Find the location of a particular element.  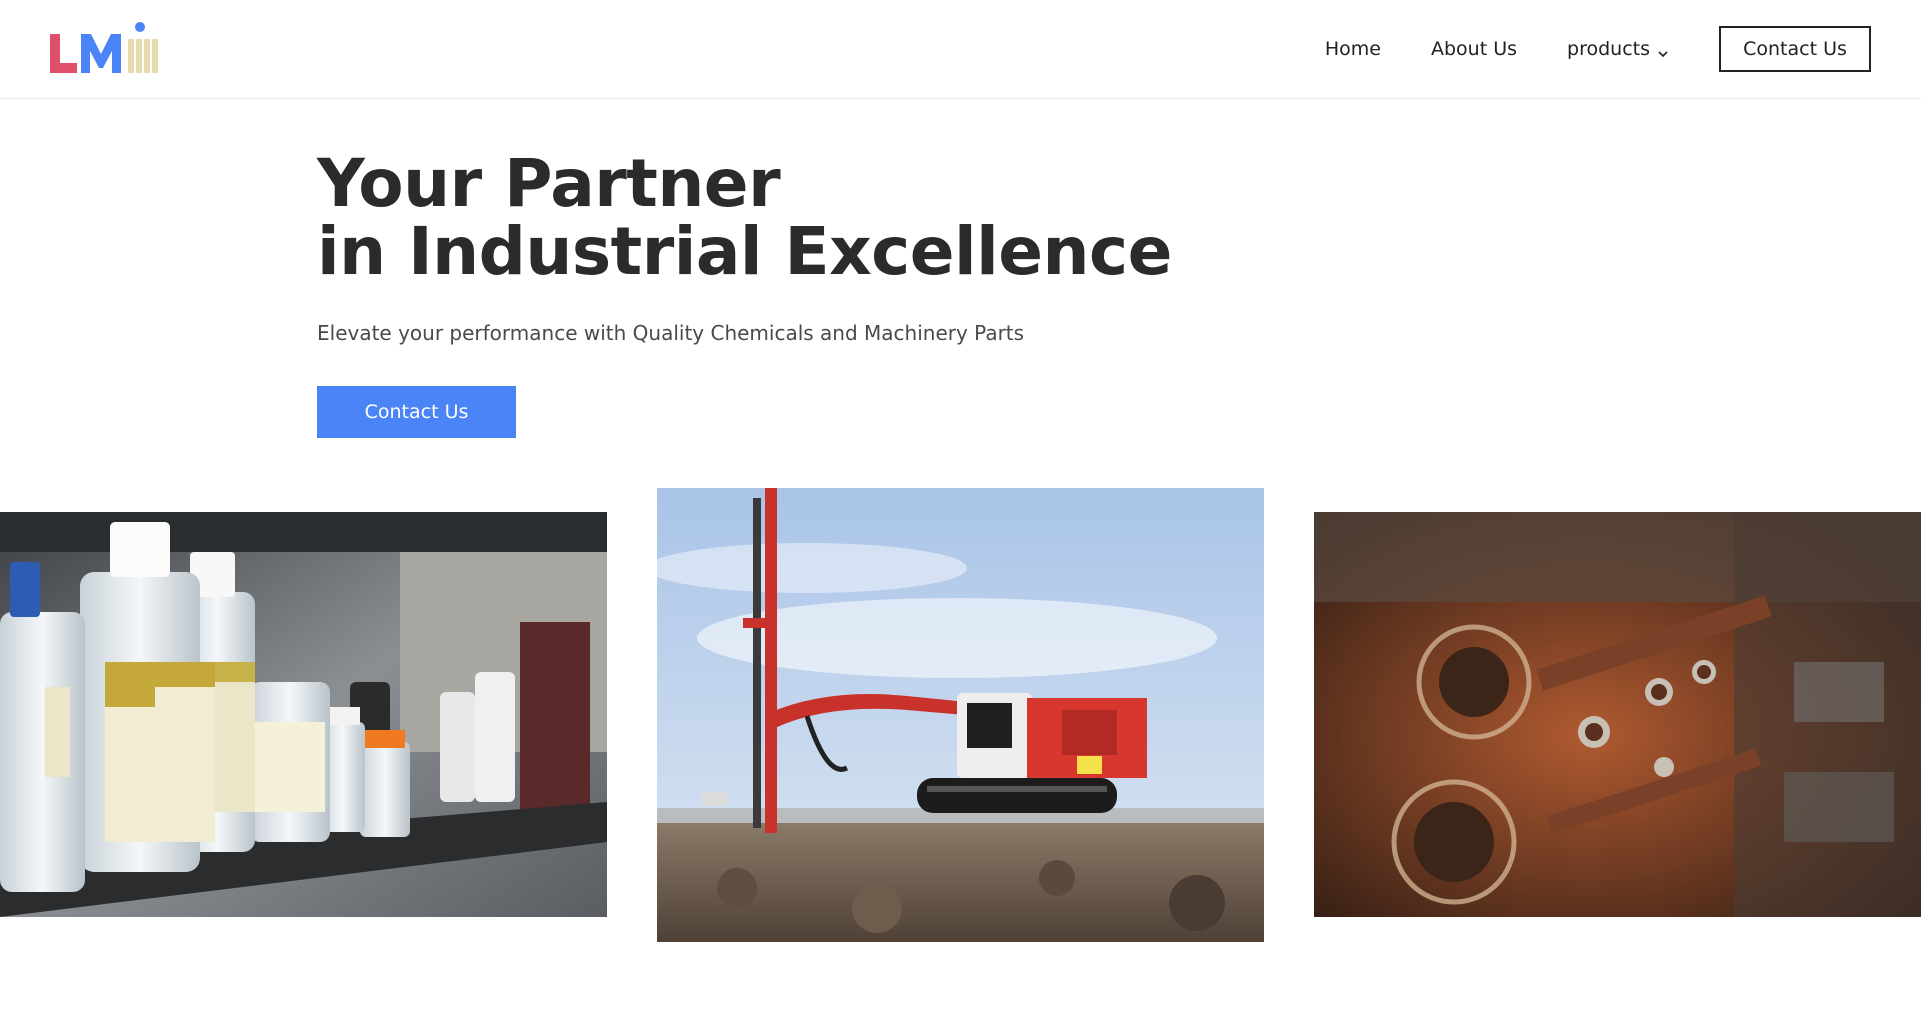

nav-about-us: About Us is located at coordinates (1474, 49).